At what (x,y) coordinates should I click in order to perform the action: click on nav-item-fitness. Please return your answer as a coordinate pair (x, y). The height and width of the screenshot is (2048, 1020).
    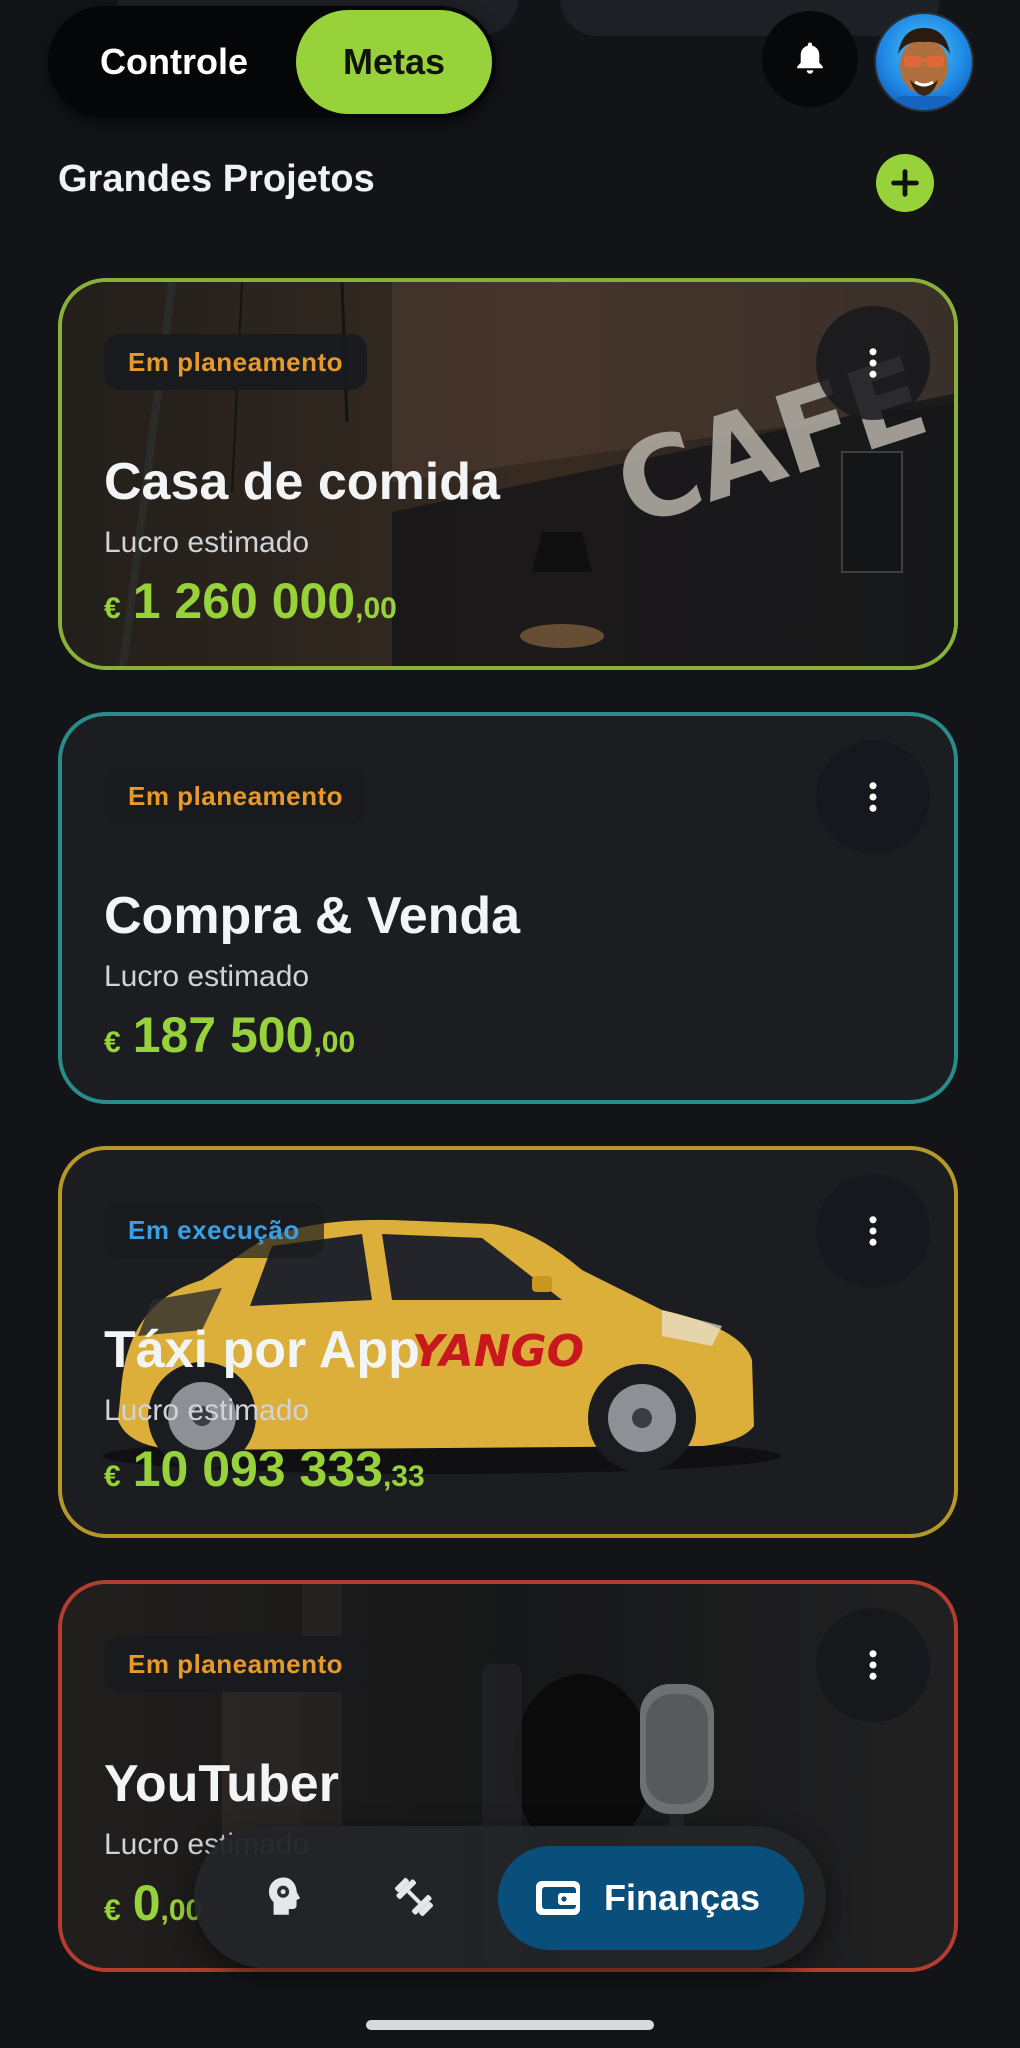
    Looking at the image, I should click on (414, 1897).